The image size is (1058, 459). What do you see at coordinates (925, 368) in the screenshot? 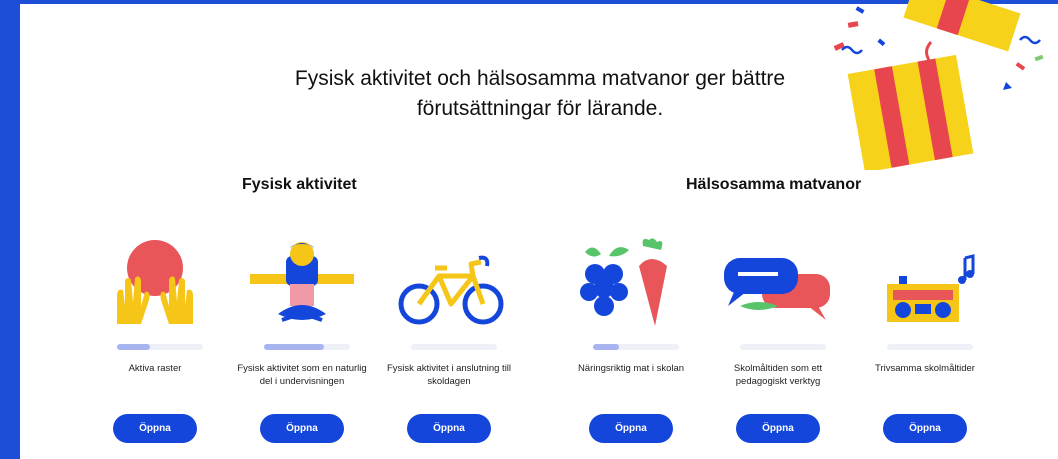
I see `card-label: Trivsamma skolmåltider` at bounding box center [925, 368].